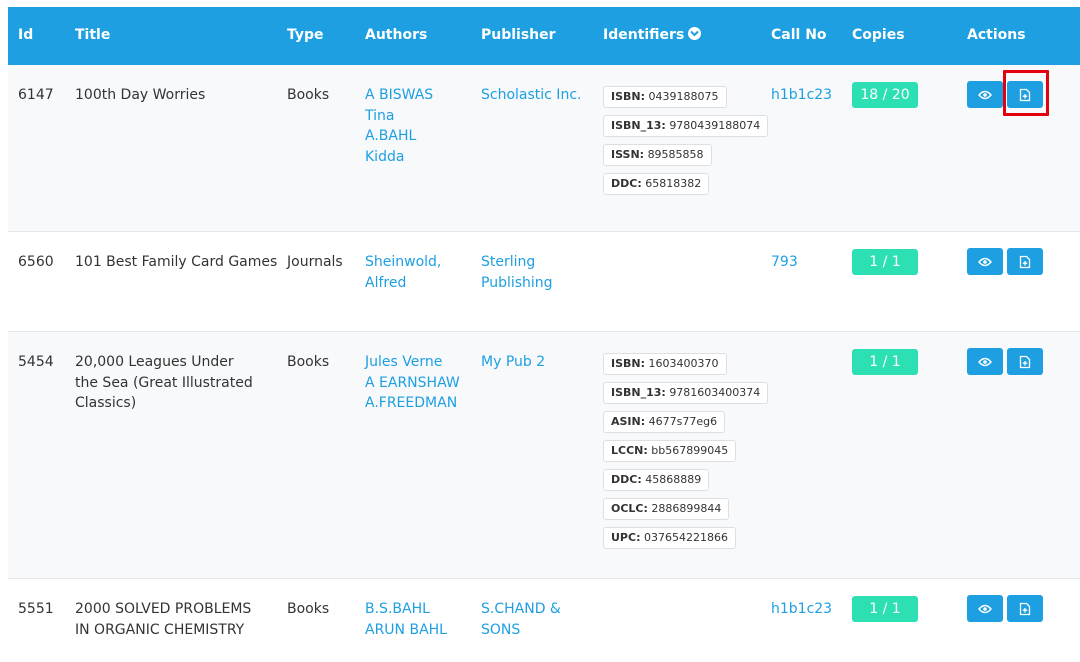 This screenshot has height=662, width=1080. I want to click on identifier-tag: ISBN: 0439188075, so click(665, 97).